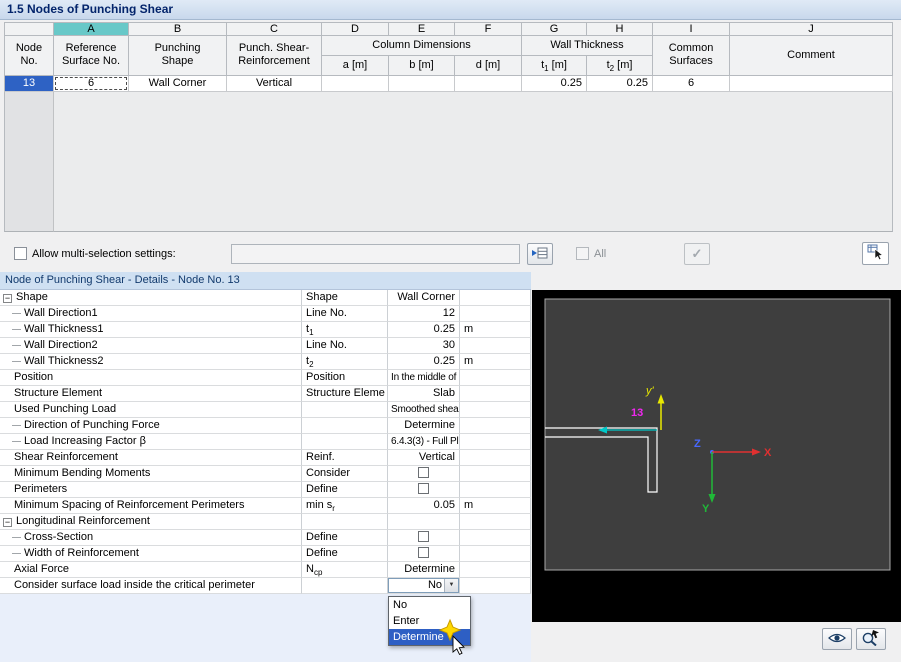 The height and width of the screenshot is (662, 901). What do you see at coordinates (355, 66) in the screenshot?
I see `col-header-a: a [m]` at bounding box center [355, 66].